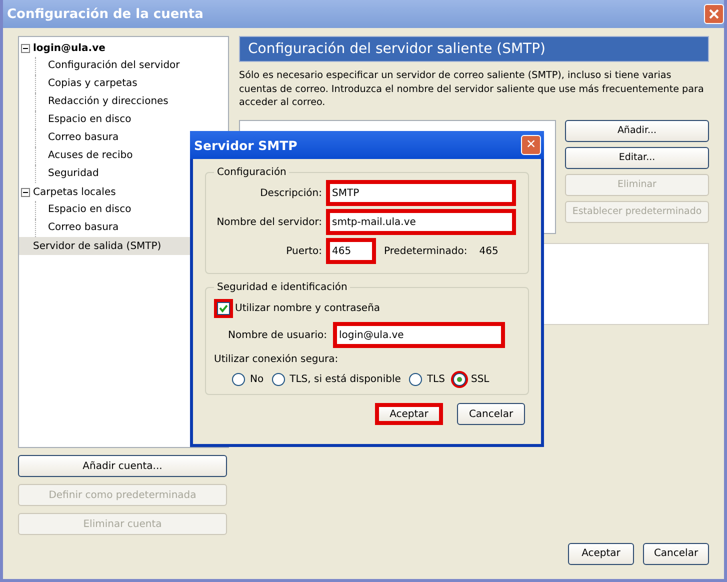 Image resolution: width=727 pixels, height=582 pixels. I want to click on radio-label: TLS, so click(435, 379).